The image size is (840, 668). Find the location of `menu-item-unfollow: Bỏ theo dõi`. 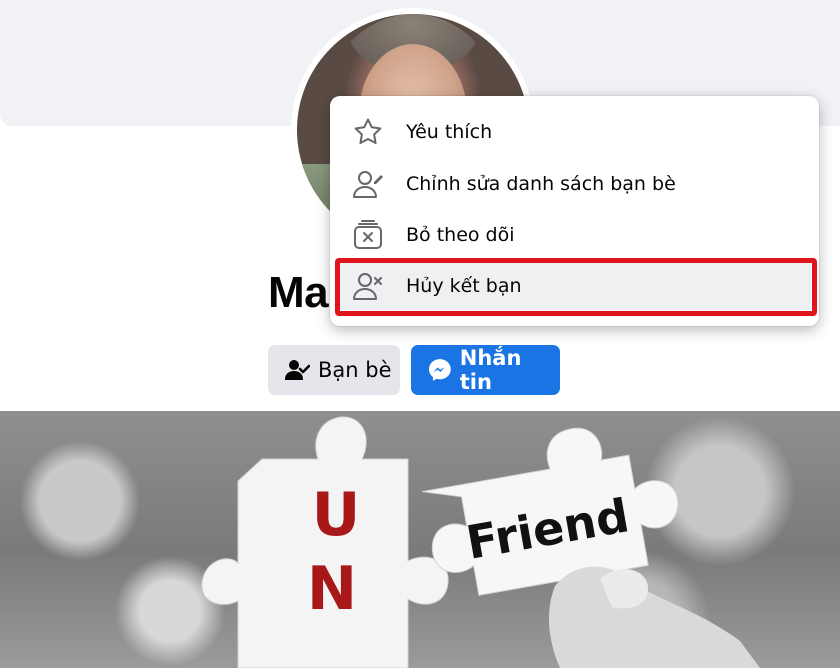

menu-item-unfollow: Bỏ theo dõi is located at coordinates (574, 235).